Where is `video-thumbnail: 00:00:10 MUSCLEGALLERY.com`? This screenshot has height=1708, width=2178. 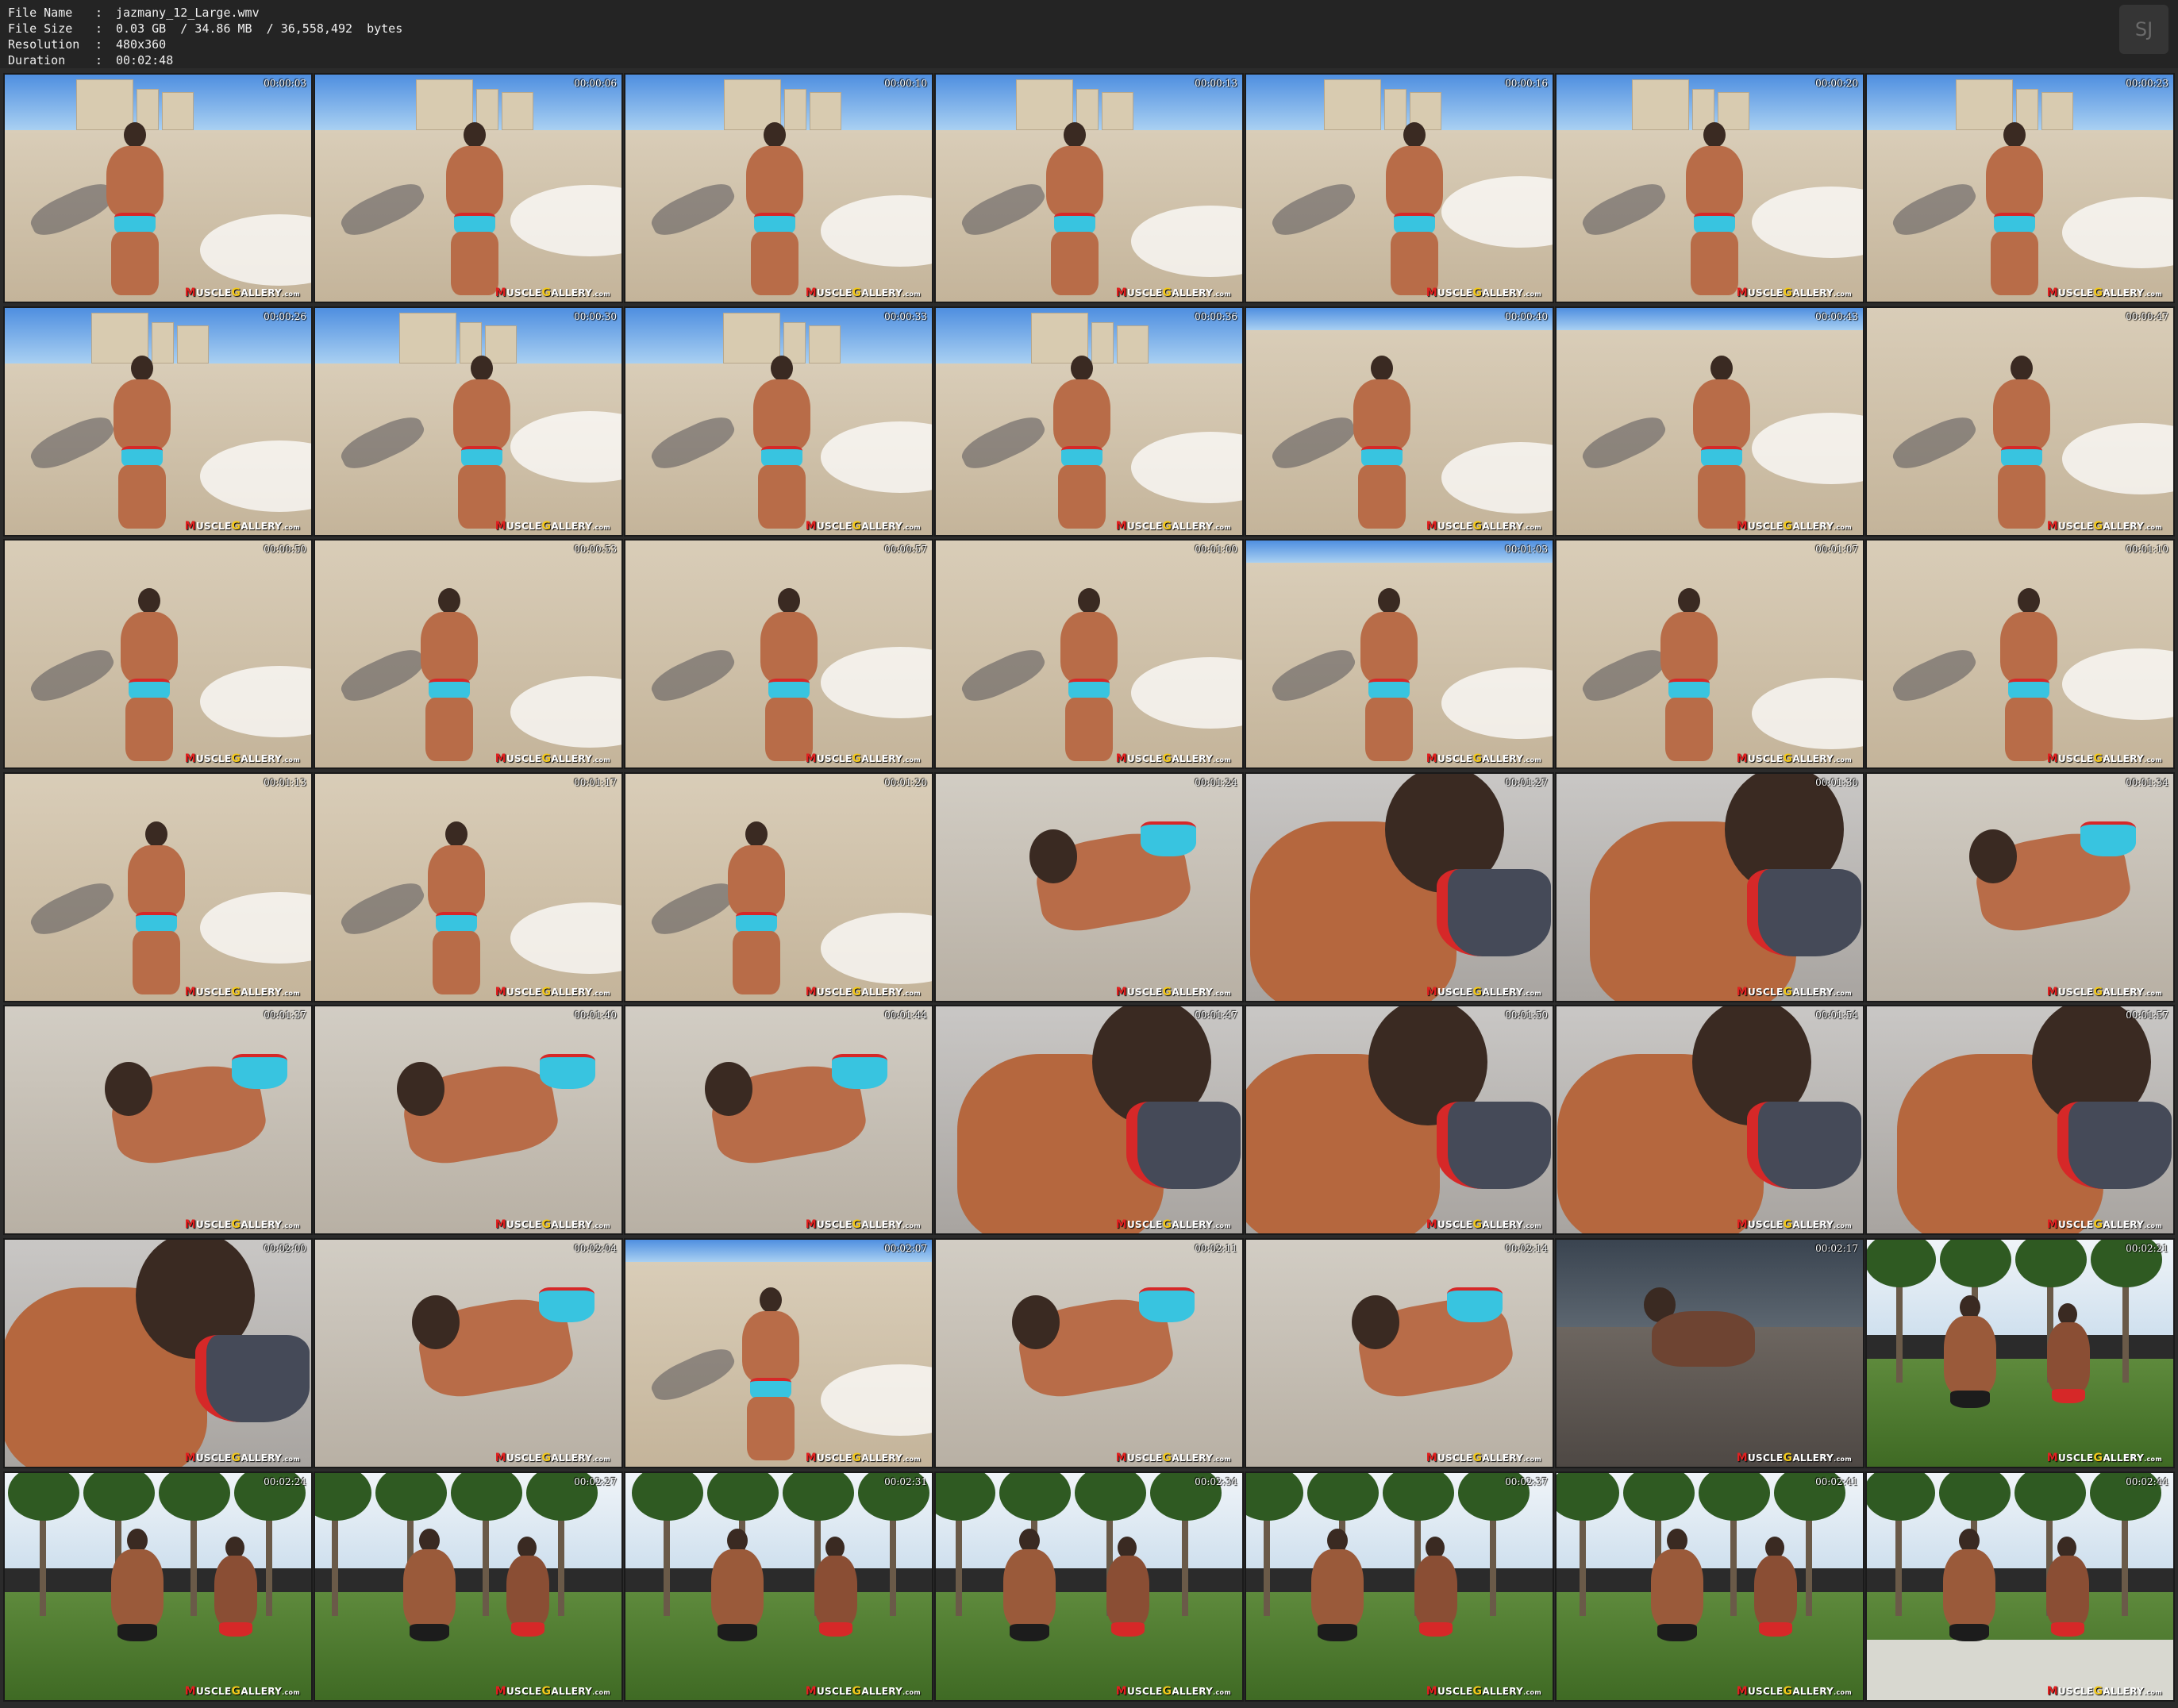
video-thumbnail: 00:00:10 MUSCLEGALLERY.com is located at coordinates (778, 188).